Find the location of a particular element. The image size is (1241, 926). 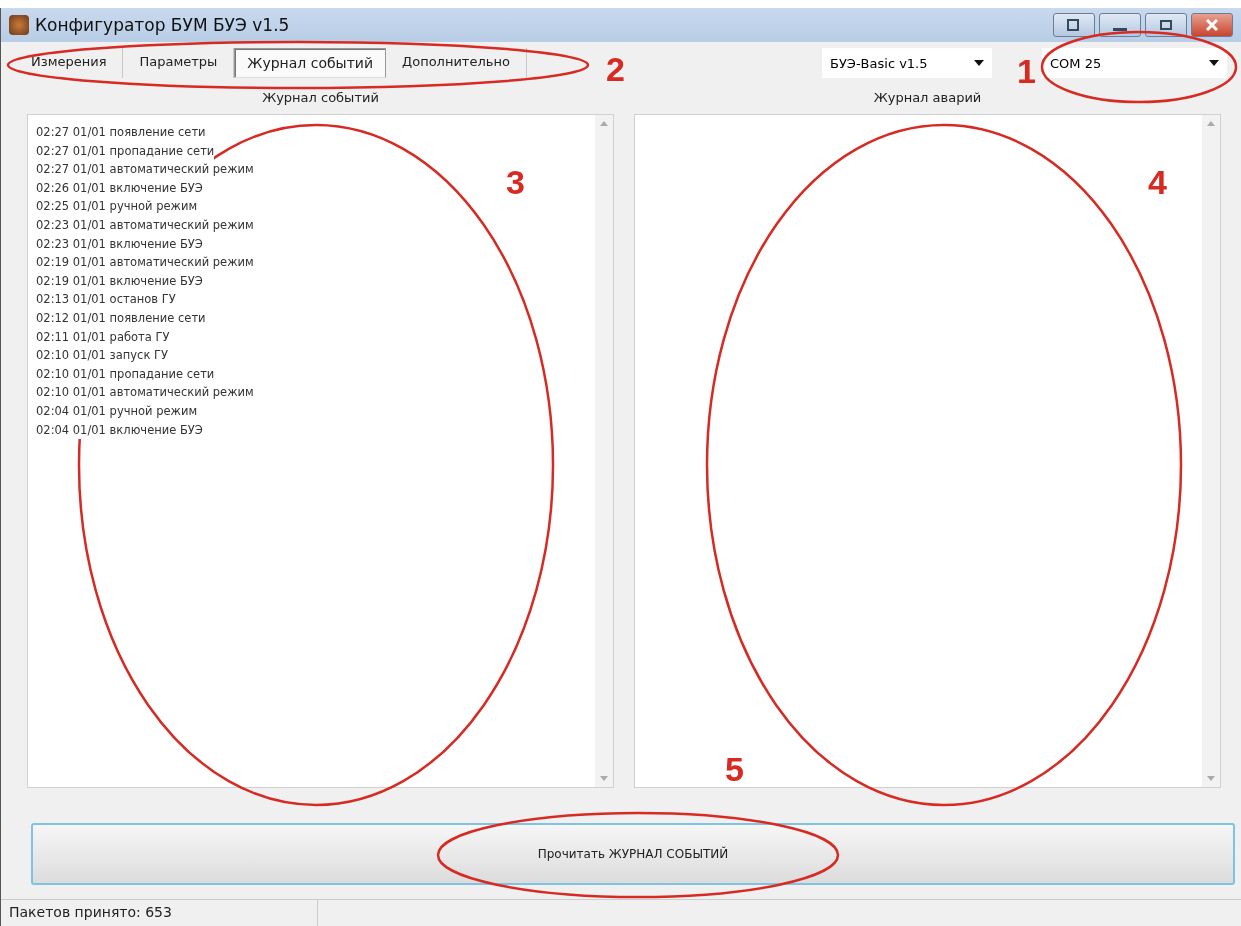

app-icon is located at coordinates (19, 25).